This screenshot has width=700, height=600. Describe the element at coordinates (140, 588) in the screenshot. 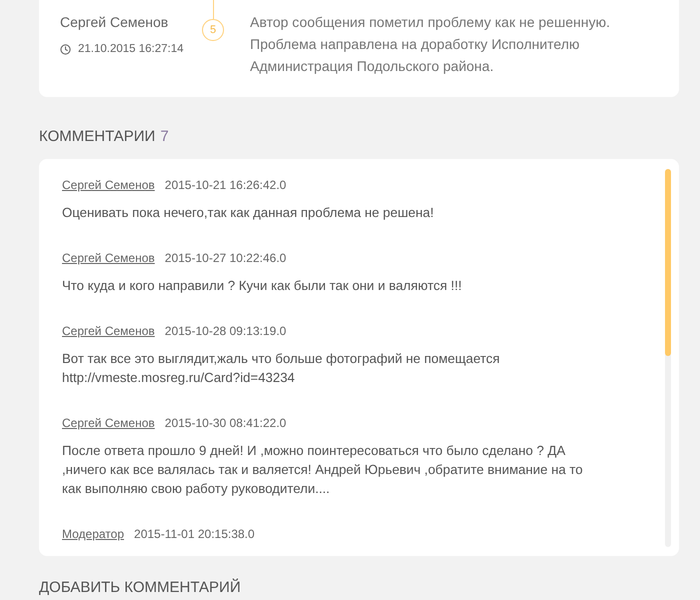

I see `add-comment-title: ДОБАВИТЬ КОММЕНТАРИЙ` at that location.